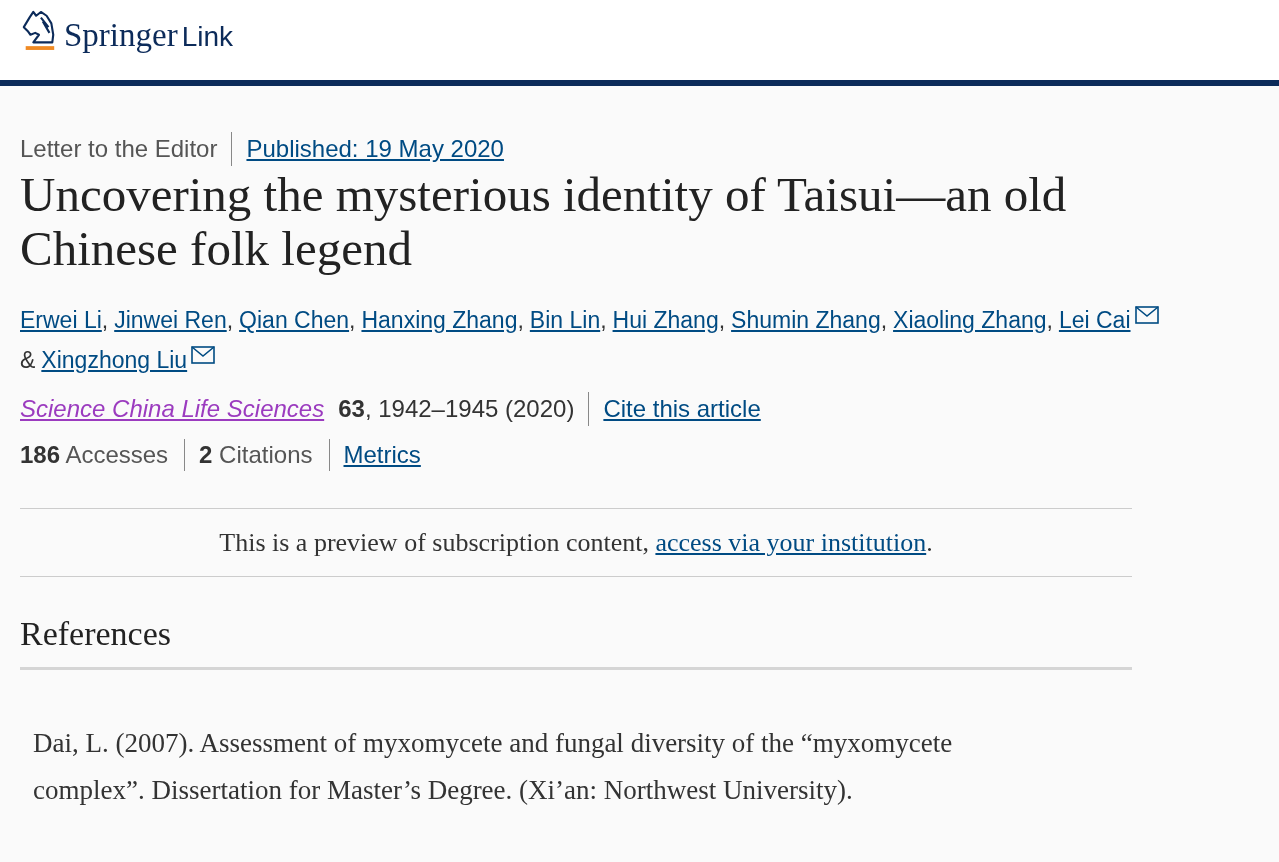 The height and width of the screenshot is (862, 1279). What do you see at coordinates (207, 37) in the screenshot?
I see `logo-text: Link` at bounding box center [207, 37].